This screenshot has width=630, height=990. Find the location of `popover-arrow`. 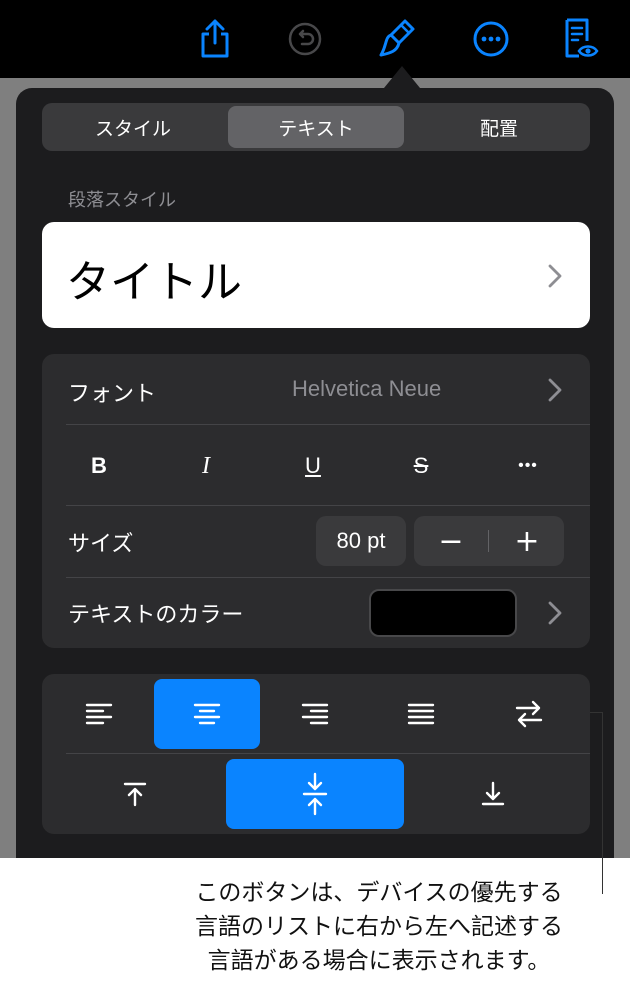

popover-arrow is located at coordinates (402, 77).